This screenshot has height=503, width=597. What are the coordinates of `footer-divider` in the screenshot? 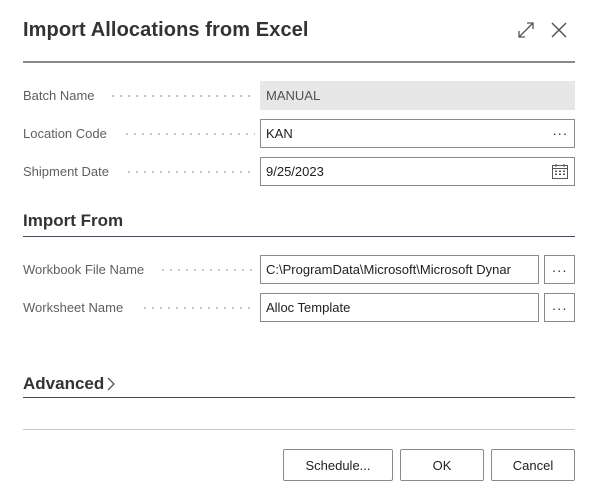 It's located at (299, 429).